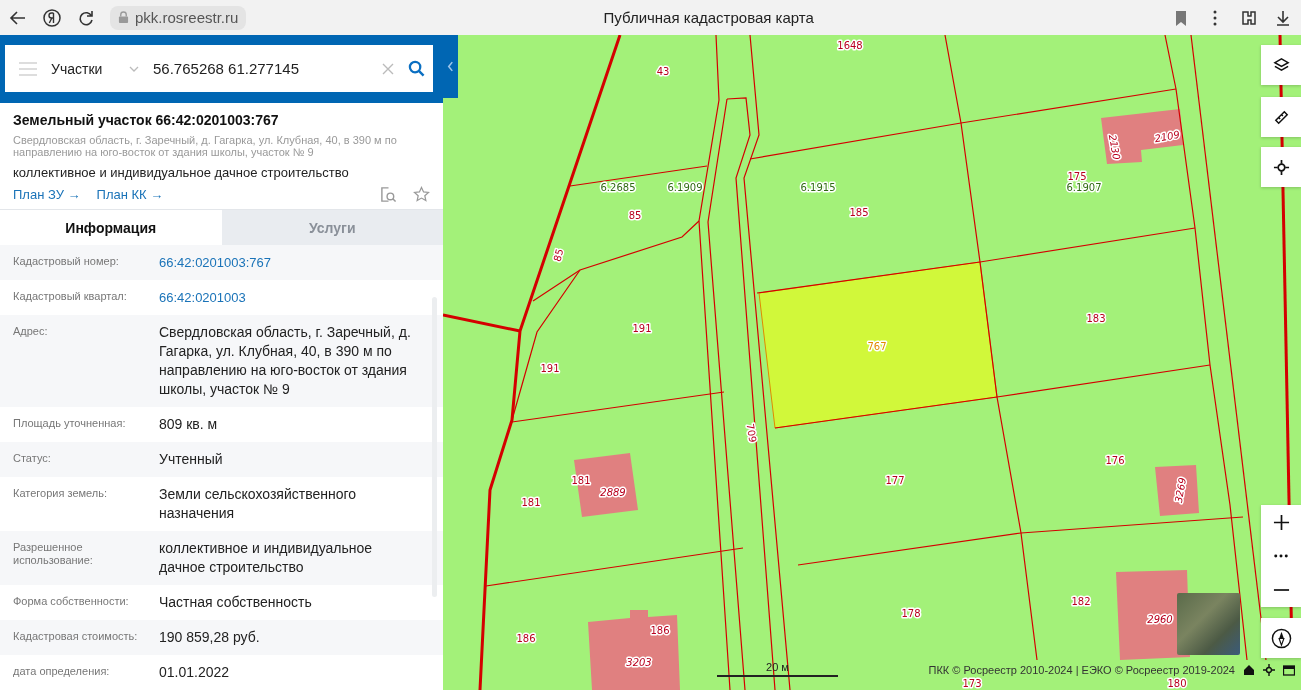  What do you see at coordinates (421, 194) in the screenshot?
I see `favorite-star-icon` at bounding box center [421, 194].